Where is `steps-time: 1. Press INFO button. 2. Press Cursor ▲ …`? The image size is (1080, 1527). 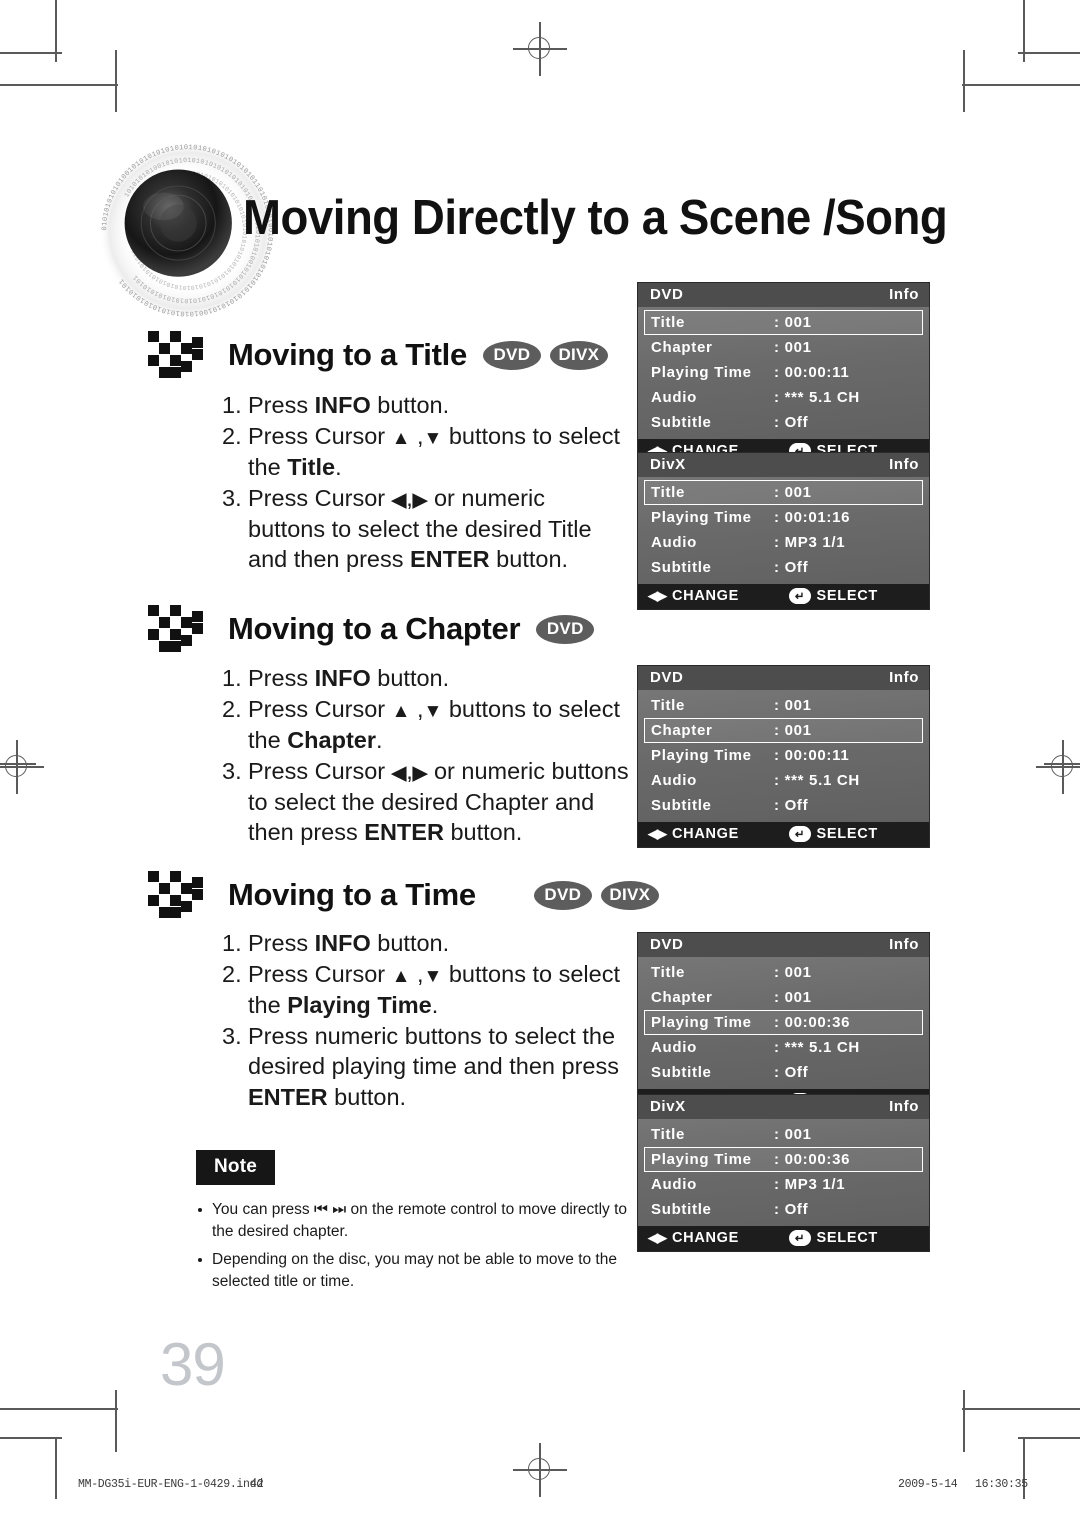
steps-time: 1. Press INFO button. 2. Press Cursor ▲ … is located at coordinates (422, 1020).